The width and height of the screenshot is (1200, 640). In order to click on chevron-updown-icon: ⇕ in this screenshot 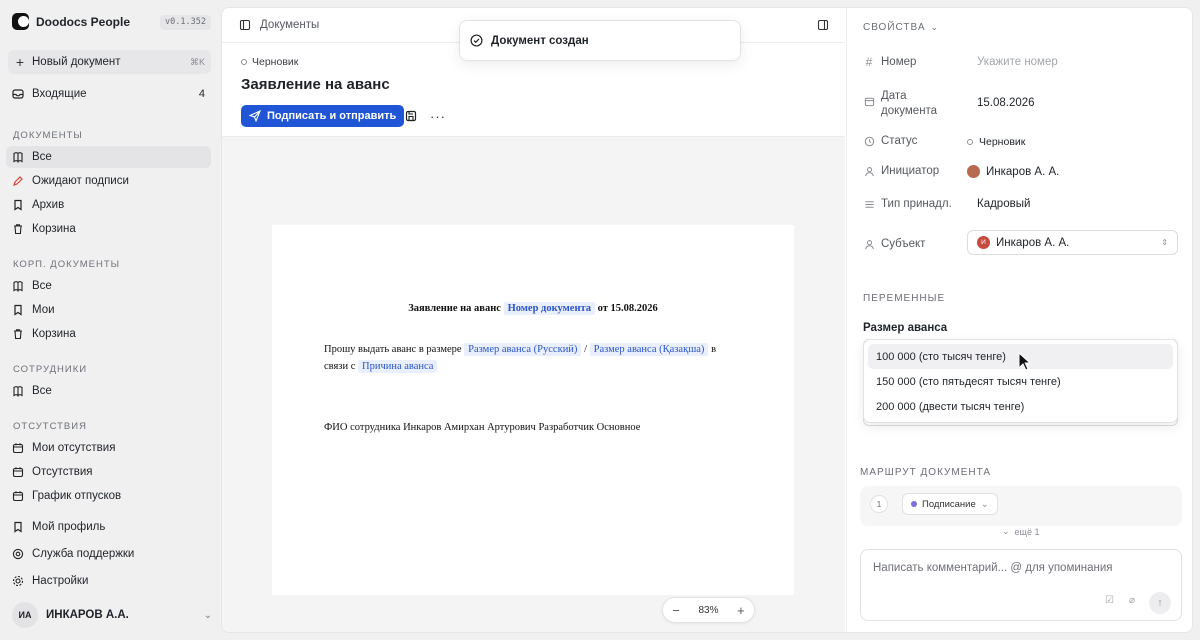, I will do `click(1164, 242)`.